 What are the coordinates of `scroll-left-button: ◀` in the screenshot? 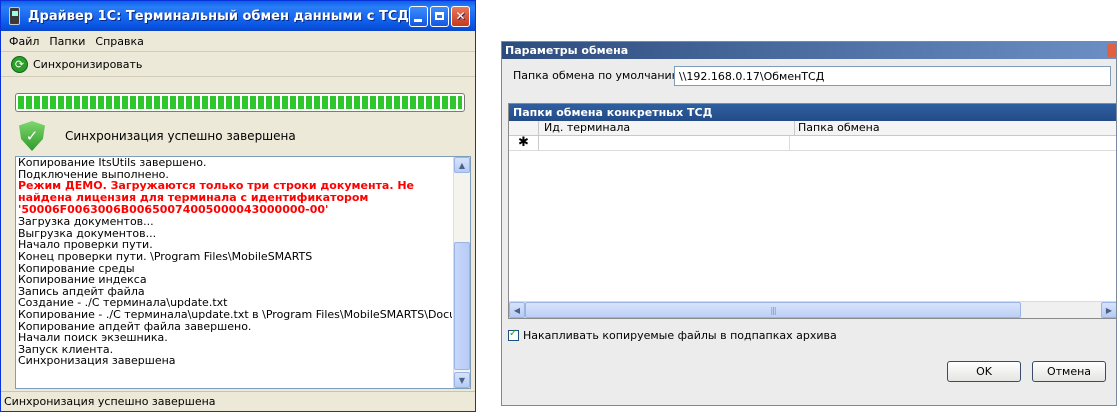 It's located at (517, 310).